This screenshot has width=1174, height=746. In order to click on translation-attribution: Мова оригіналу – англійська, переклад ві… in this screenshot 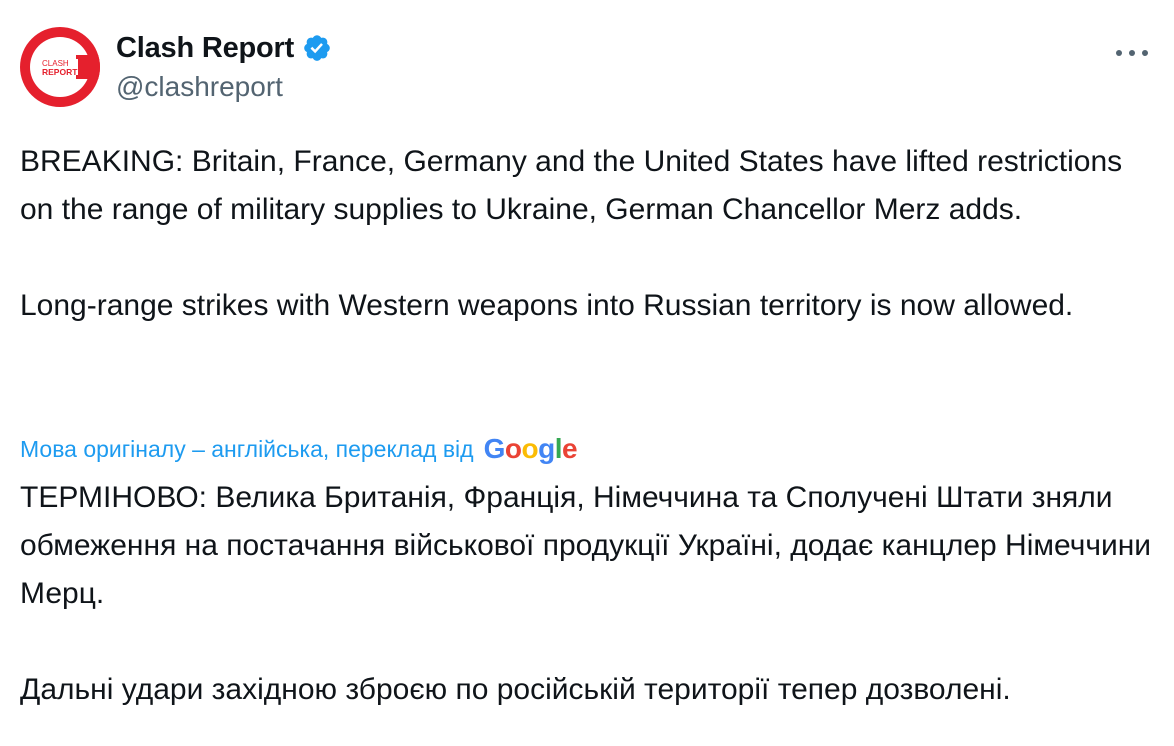, I will do `click(299, 449)`.